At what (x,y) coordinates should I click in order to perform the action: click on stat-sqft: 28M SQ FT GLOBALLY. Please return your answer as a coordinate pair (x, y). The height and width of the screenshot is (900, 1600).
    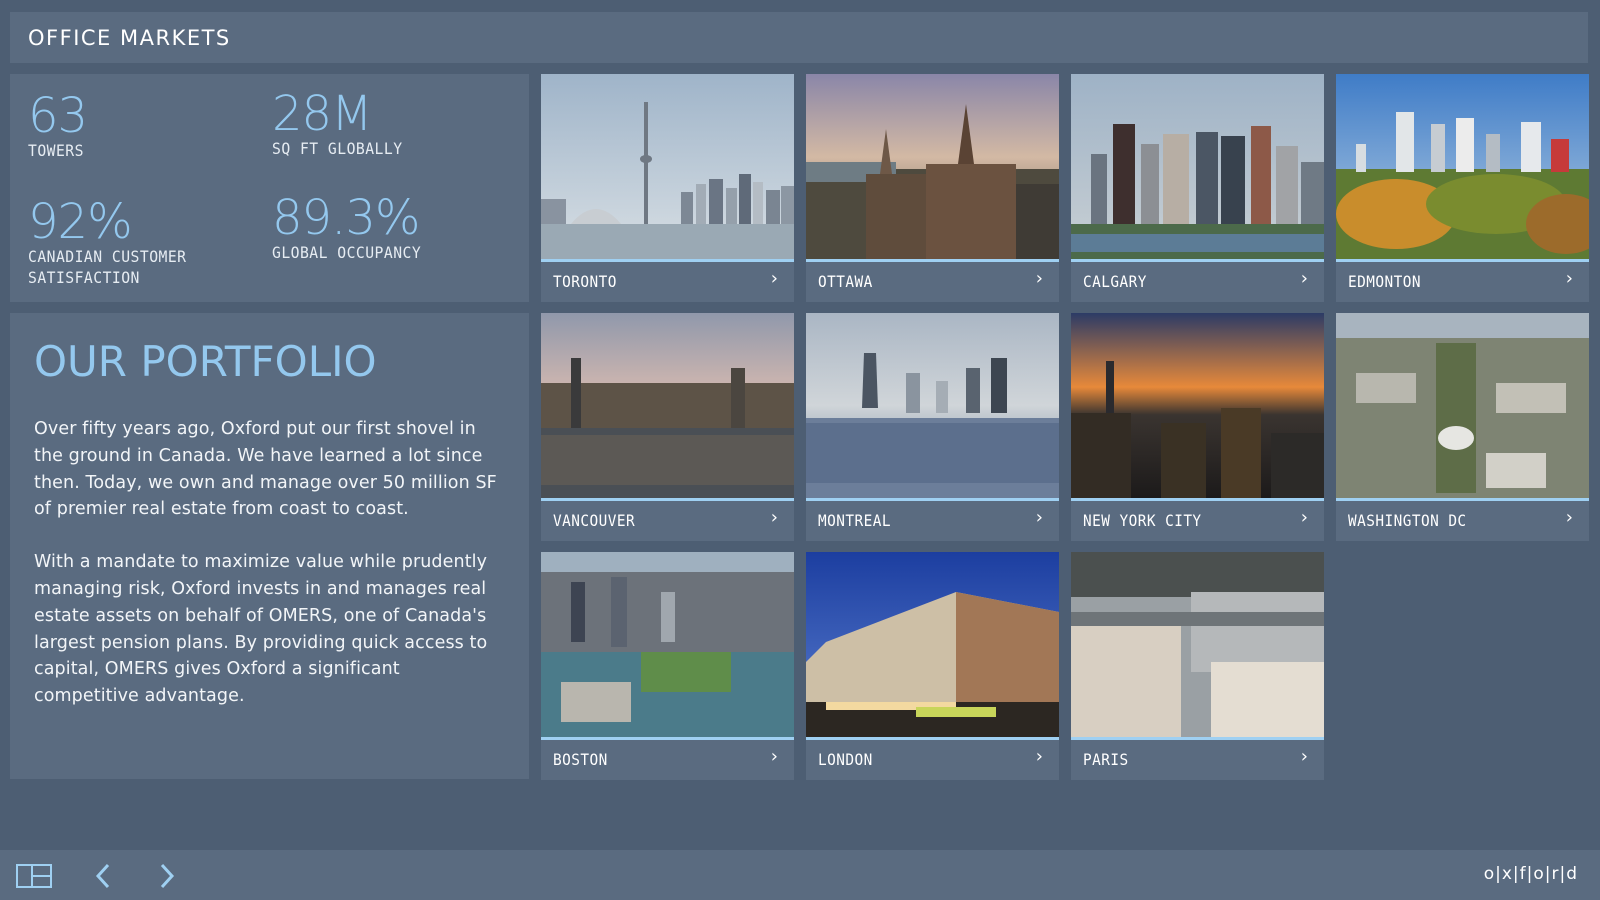
    Looking at the image, I should click on (343, 124).